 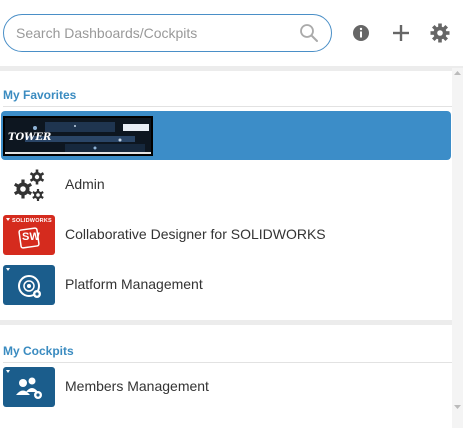 What do you see at coordinates (78, 136) in the screenshot?
I see `custom-banner-thumbnail: TOWER` at bounding box center [78, 136].